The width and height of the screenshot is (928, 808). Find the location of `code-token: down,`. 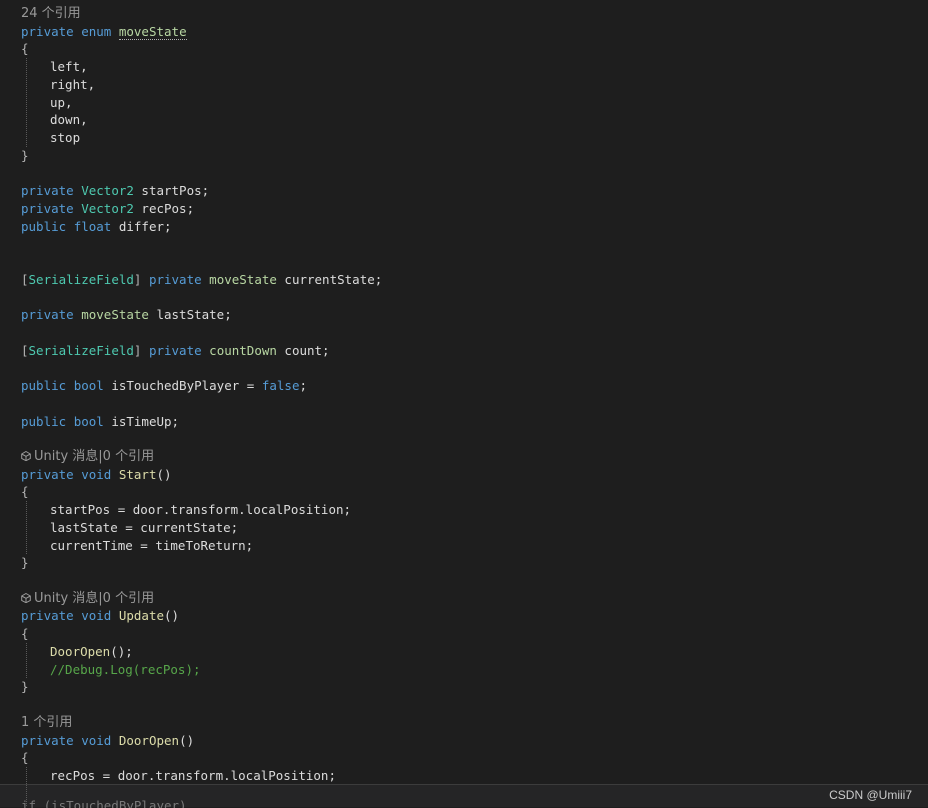

code-token: down, is located at coordinates (69, 120).